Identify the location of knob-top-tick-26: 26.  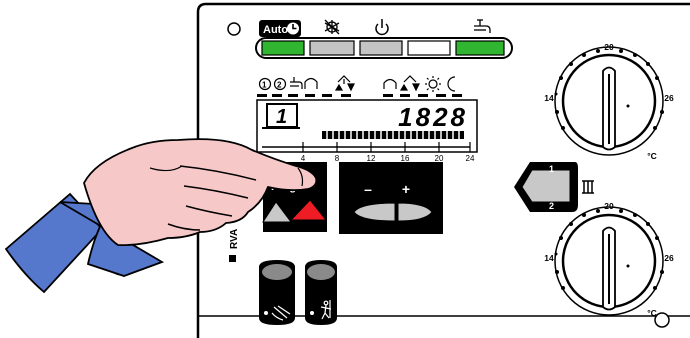
(669, 98).